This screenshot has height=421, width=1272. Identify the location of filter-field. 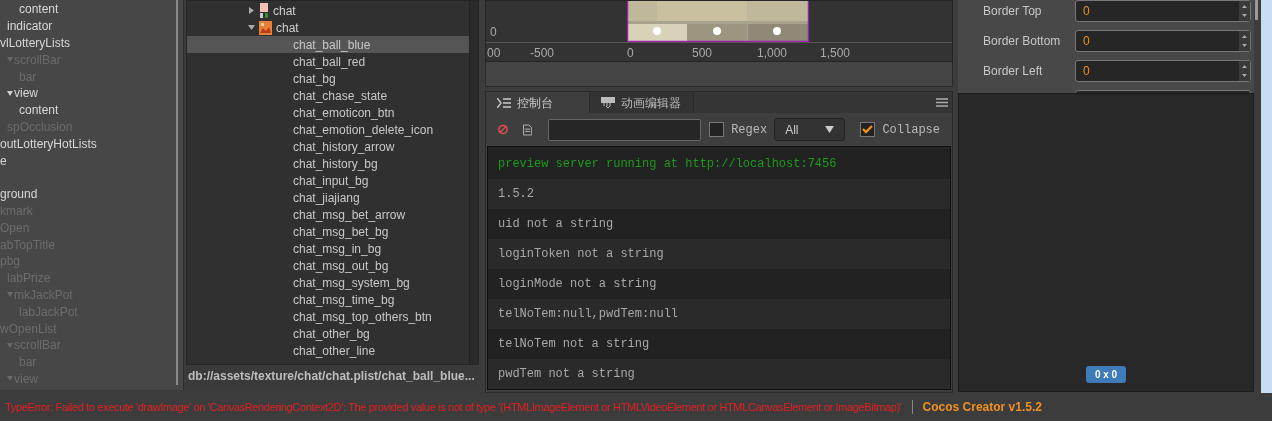
(625, 129).